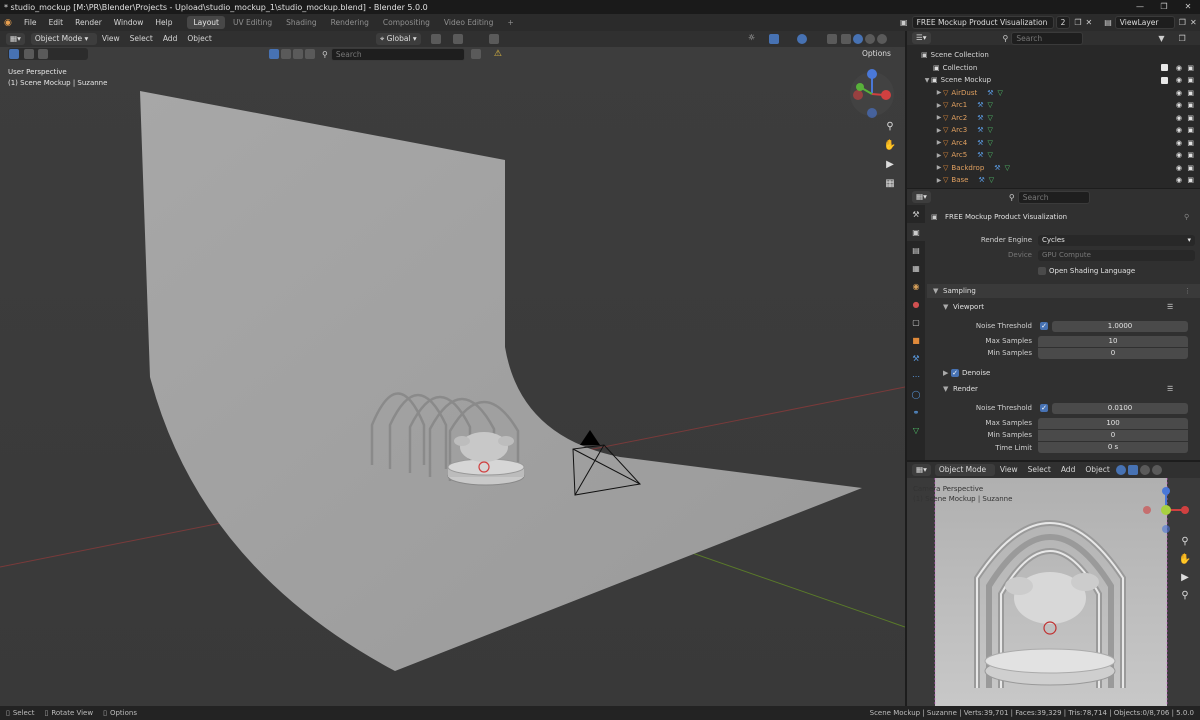 The image size is (1200, 720). What do you see at coordinates (876, 54) in the screenshot?
I see `options-dropdown: Options` at bounding box center [876, 54].